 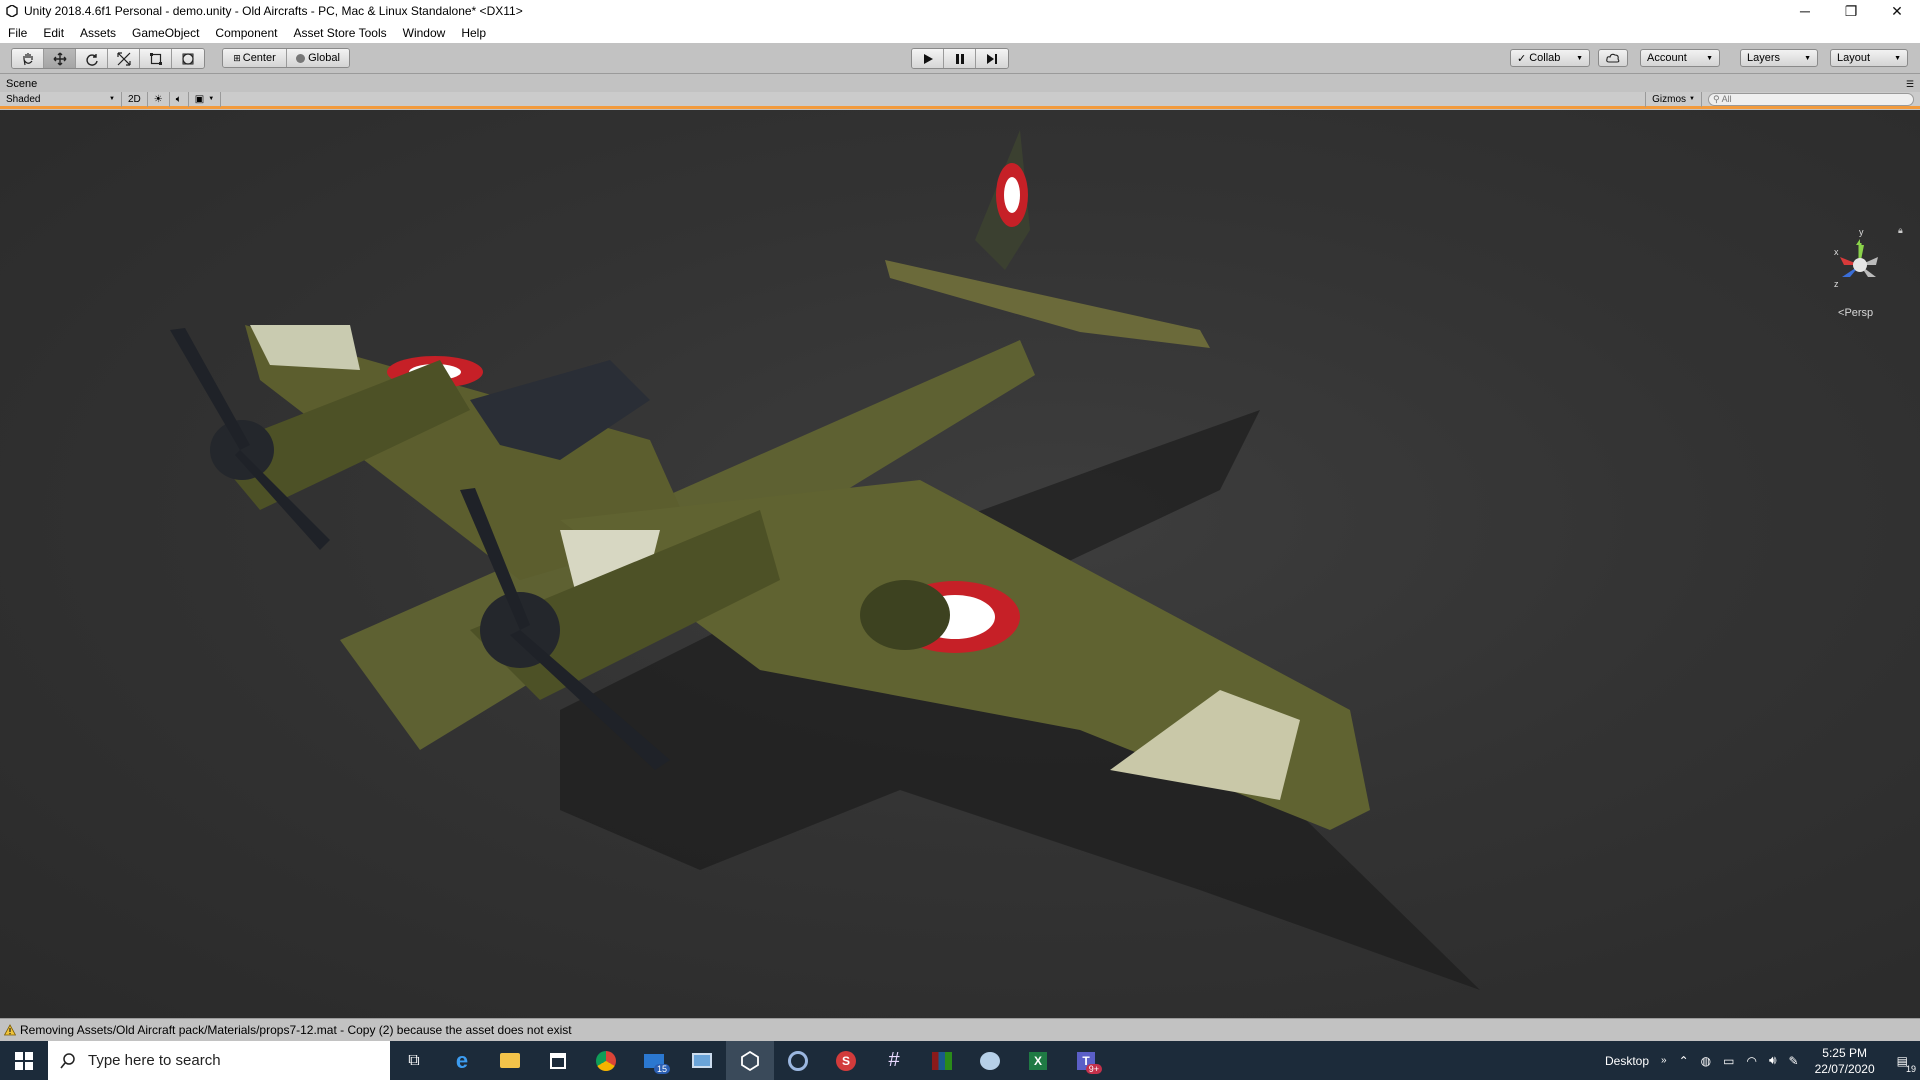 What do you see at coordinates (424, 33) in the screenshot?
I see `menu-window: Window` at bounding box center [424, 33].